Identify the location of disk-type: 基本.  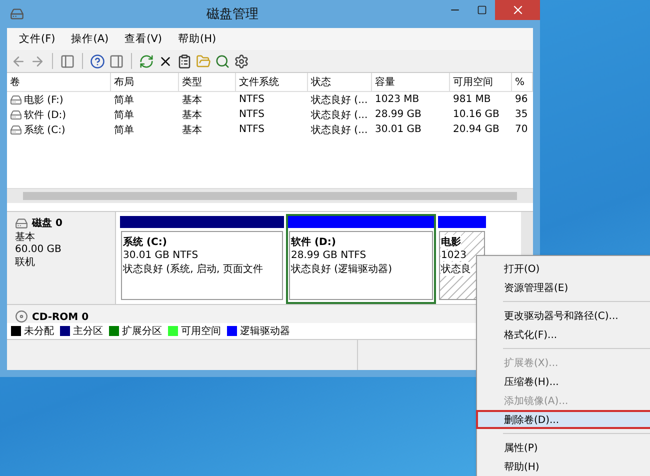
(25, 237).